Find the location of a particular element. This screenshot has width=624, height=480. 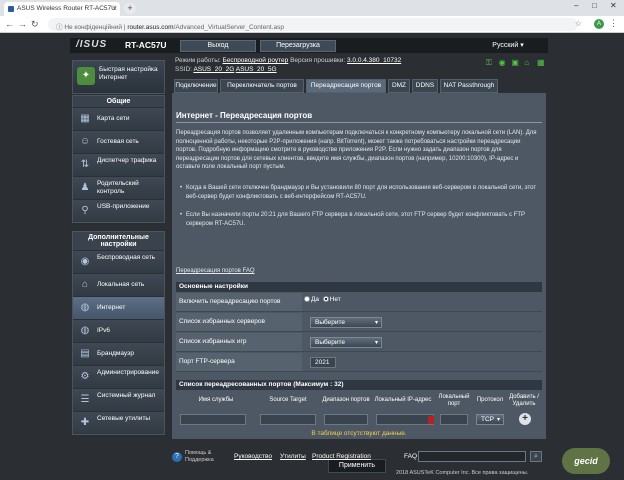

browser-menu-icon: ⋮ is located at coordinates (613, 23).